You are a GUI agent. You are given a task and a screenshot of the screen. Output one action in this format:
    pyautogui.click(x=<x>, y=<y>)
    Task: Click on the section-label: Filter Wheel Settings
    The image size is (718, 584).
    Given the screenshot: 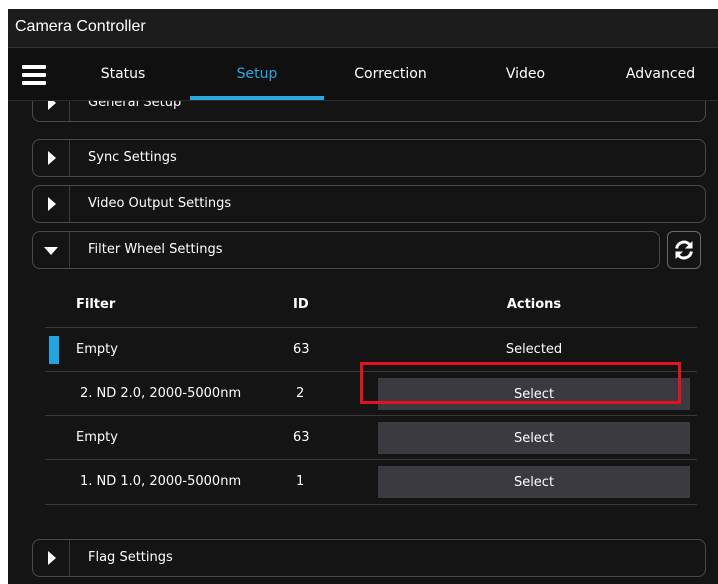 What is the action you would take?
    pyautogui.click(x=155, y=249)
    